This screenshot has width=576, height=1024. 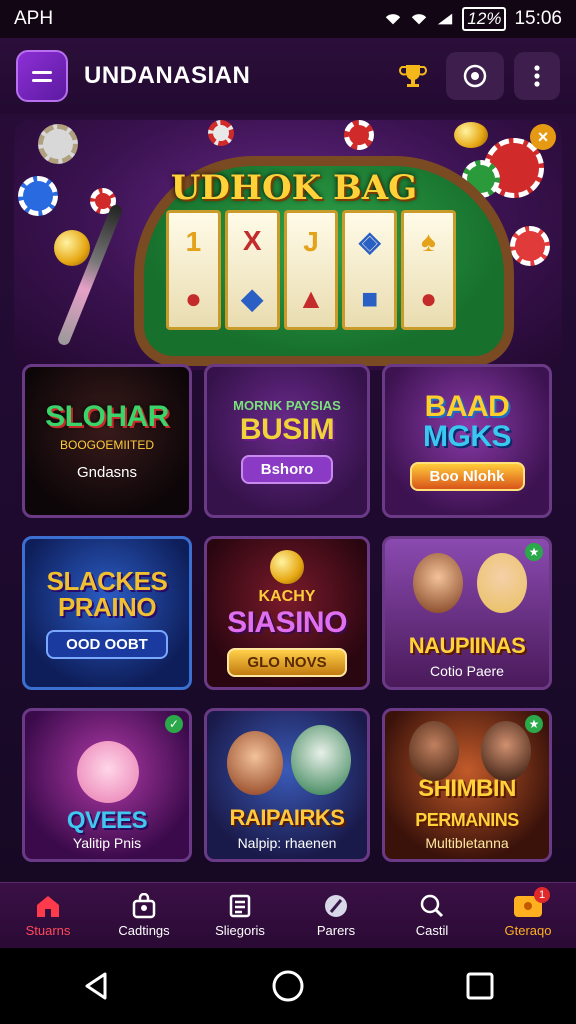 I want to click on game-tile: BAAD MGKS Boo Nlohk, so click(x=467, y=441).